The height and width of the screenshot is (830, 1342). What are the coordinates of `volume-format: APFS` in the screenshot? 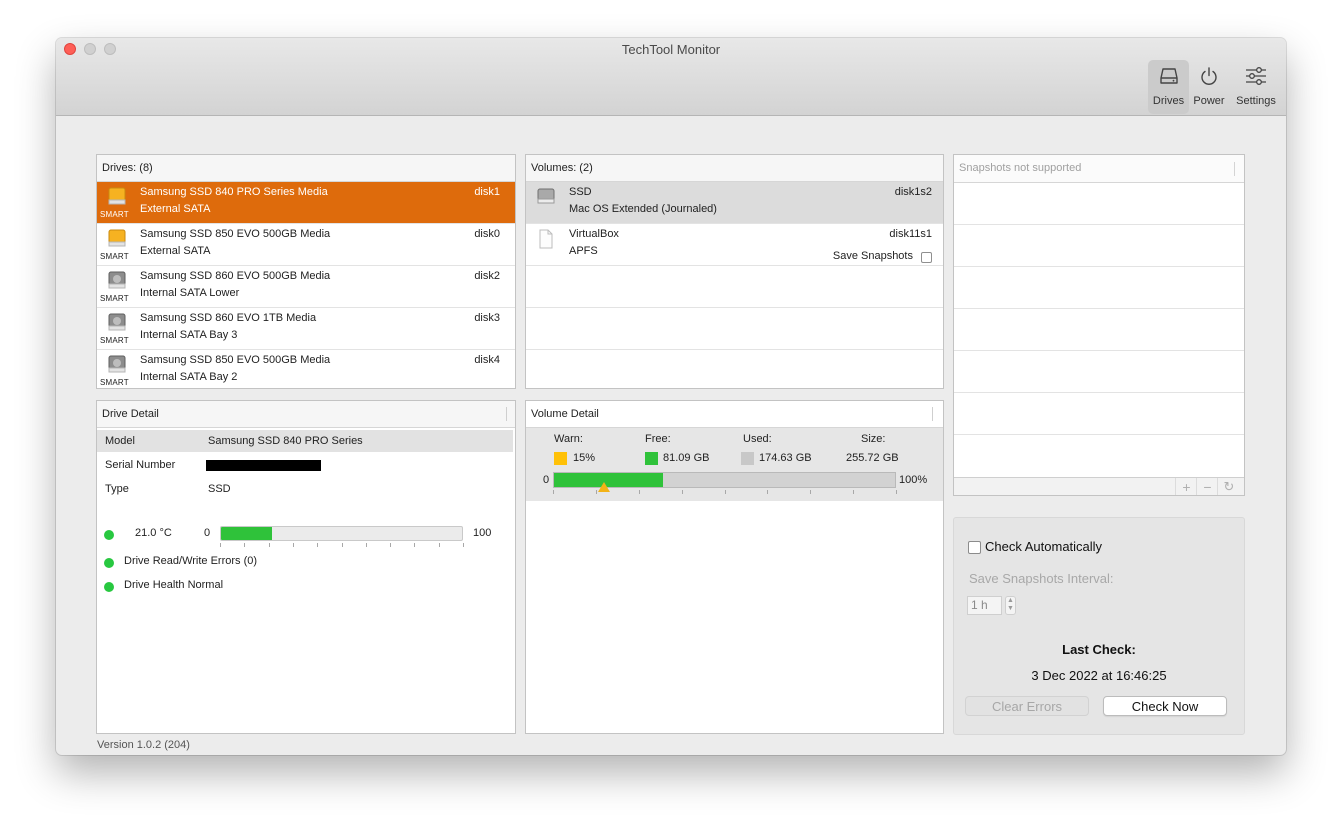 It's located at (583, 251).